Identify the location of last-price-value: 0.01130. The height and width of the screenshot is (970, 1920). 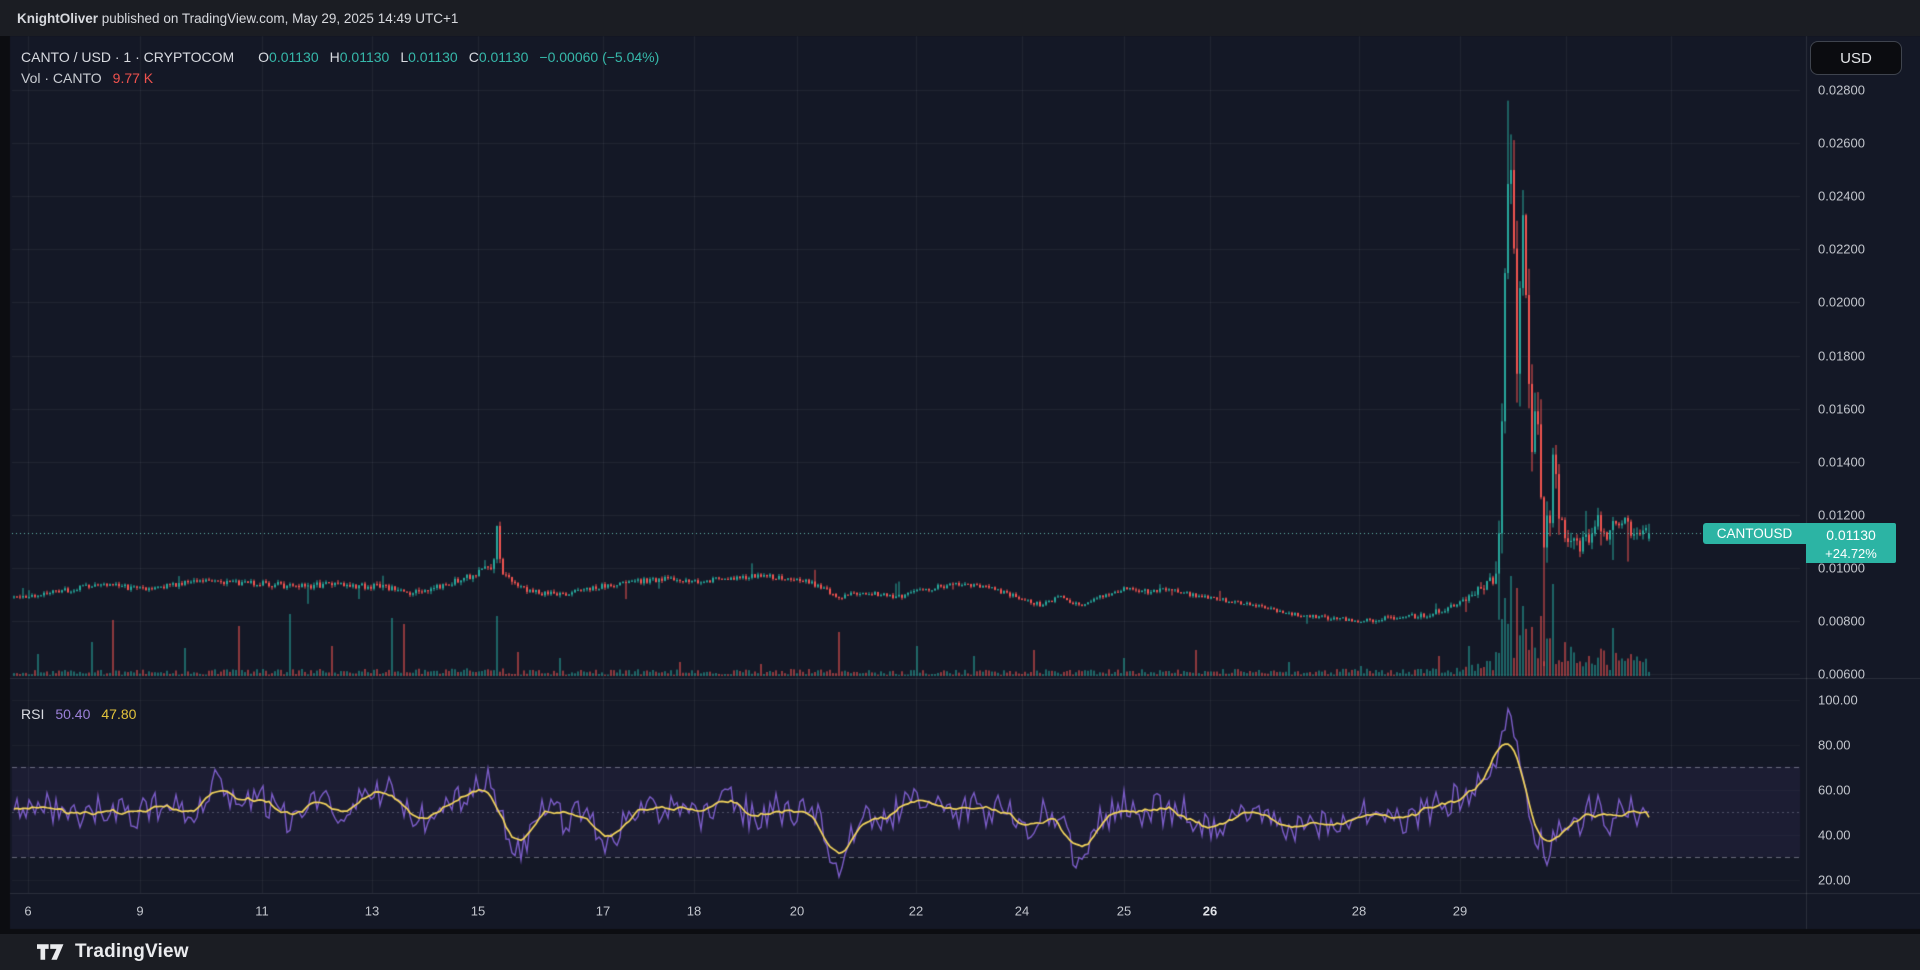
(1851, 534).